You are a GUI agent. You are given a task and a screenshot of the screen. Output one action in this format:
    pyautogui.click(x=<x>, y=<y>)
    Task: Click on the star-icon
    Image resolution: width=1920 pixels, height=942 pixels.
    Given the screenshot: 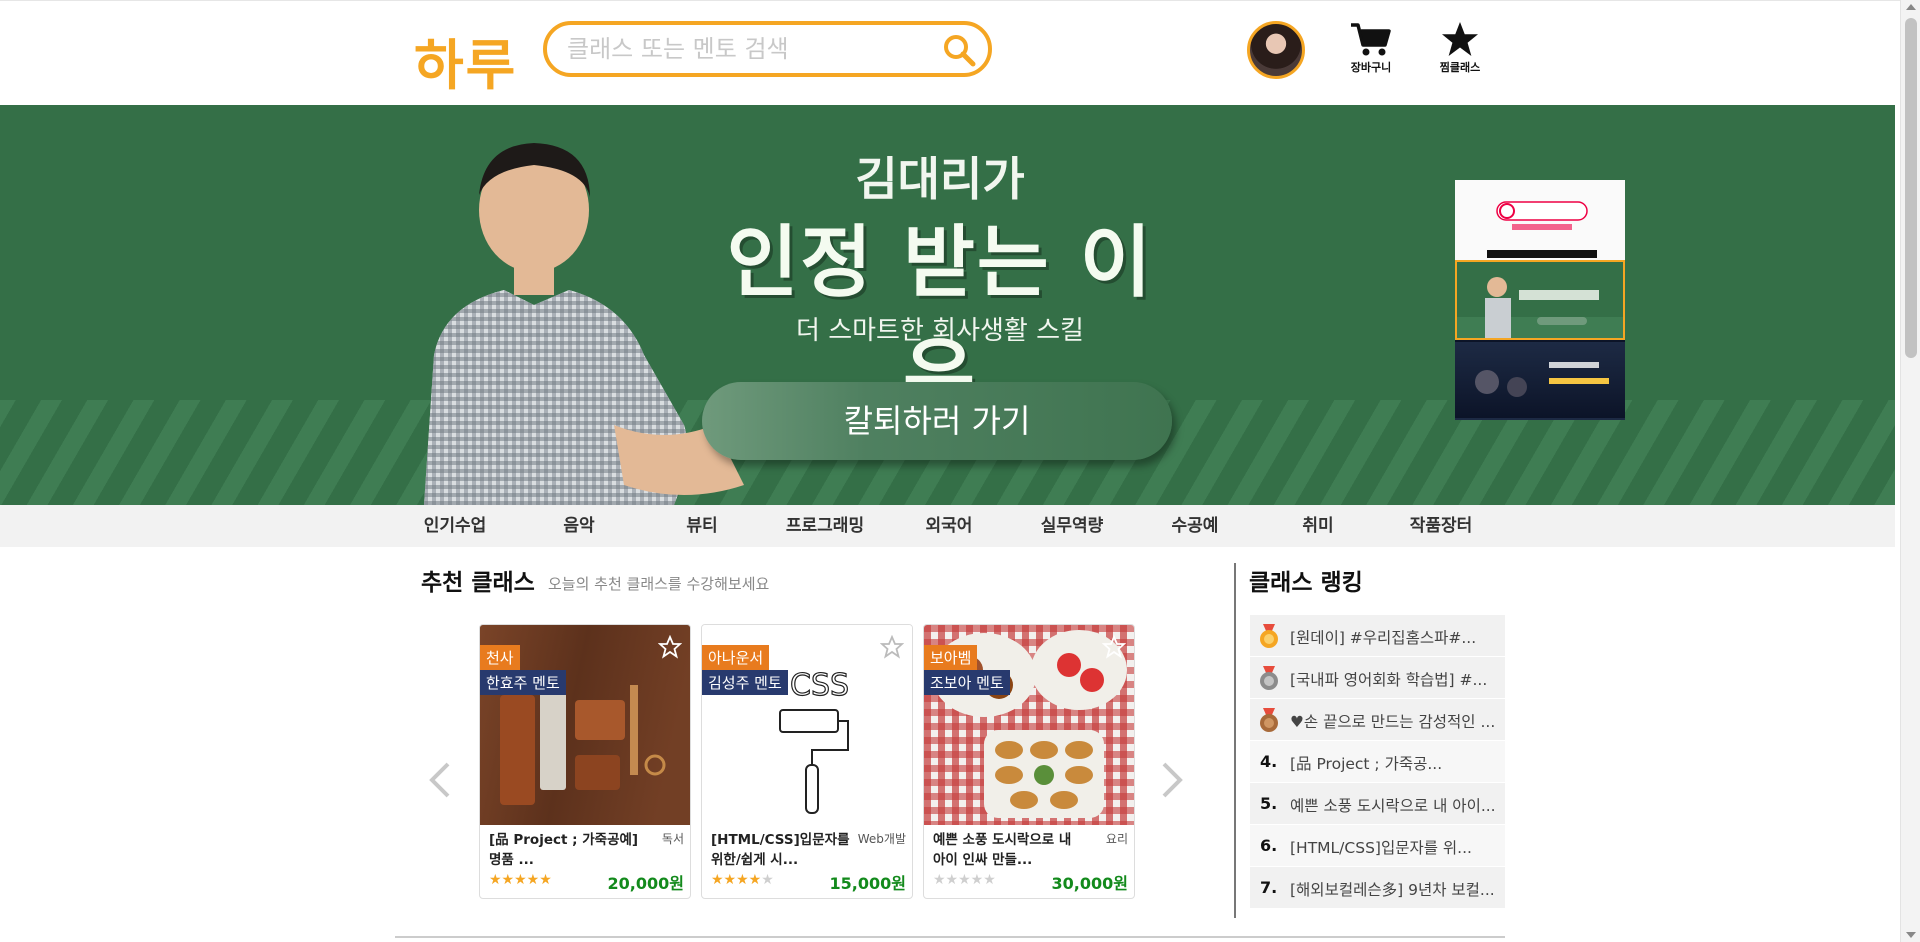 What is the action you would take?
    pyautogui.click(x=1460, y=39)
    